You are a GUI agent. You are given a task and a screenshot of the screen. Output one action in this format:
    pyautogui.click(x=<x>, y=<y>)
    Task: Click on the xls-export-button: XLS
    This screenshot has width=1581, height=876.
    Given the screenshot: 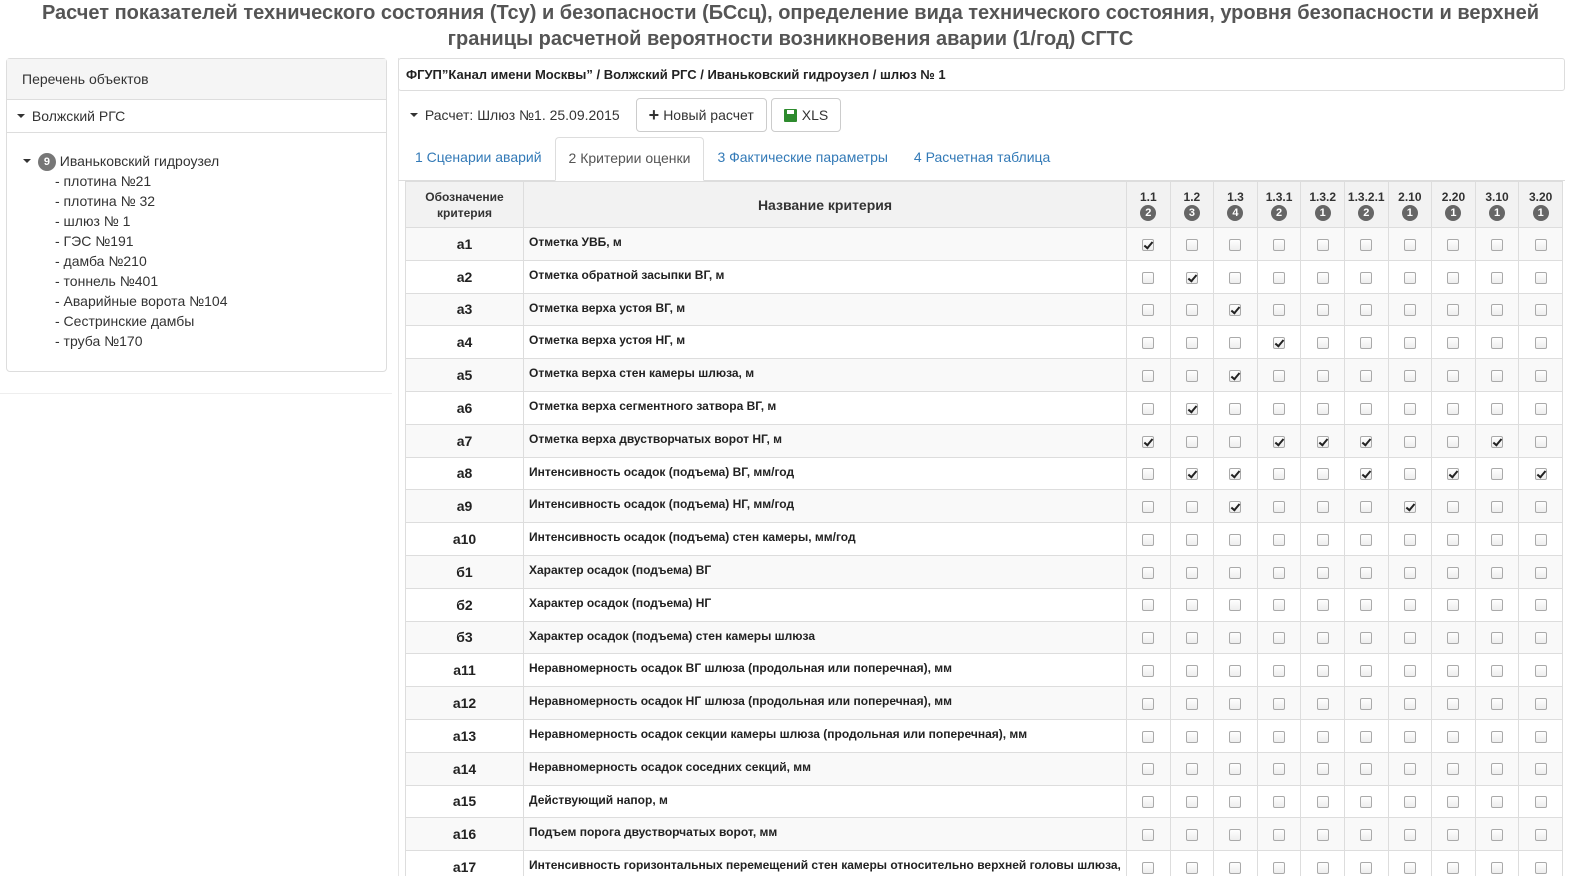 What is the action you would take?
    pyautogui.click(x=806, y=115)
    